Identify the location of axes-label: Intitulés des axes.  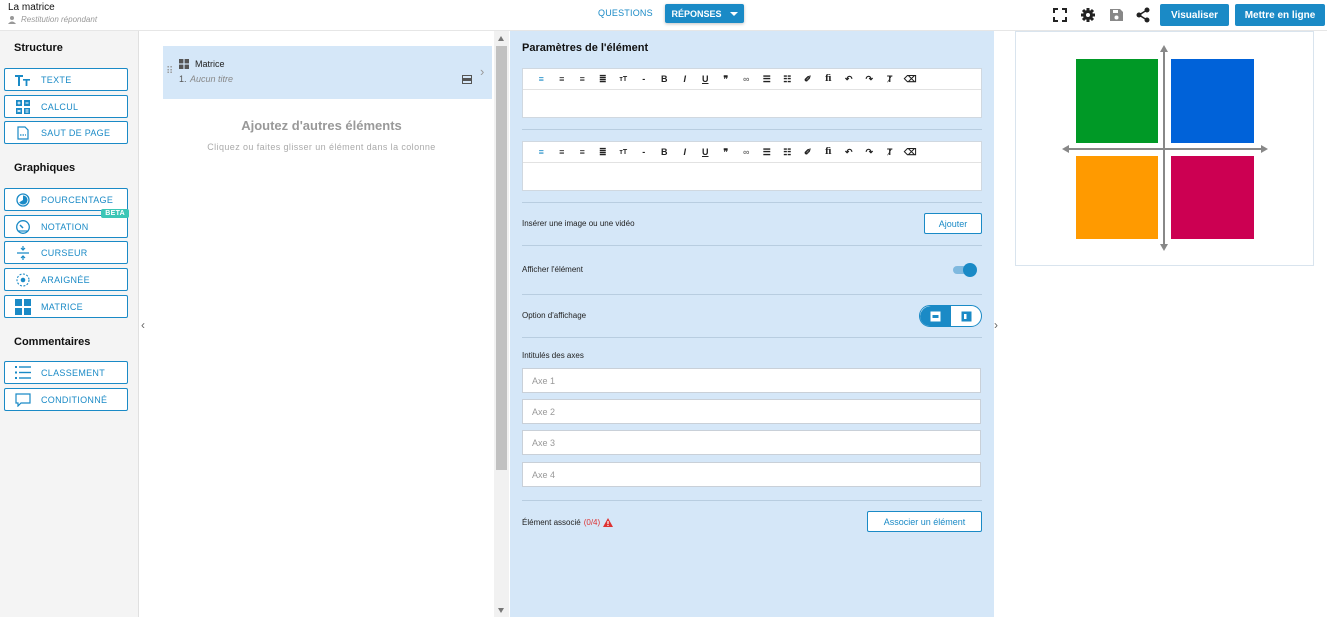
(553, 355).